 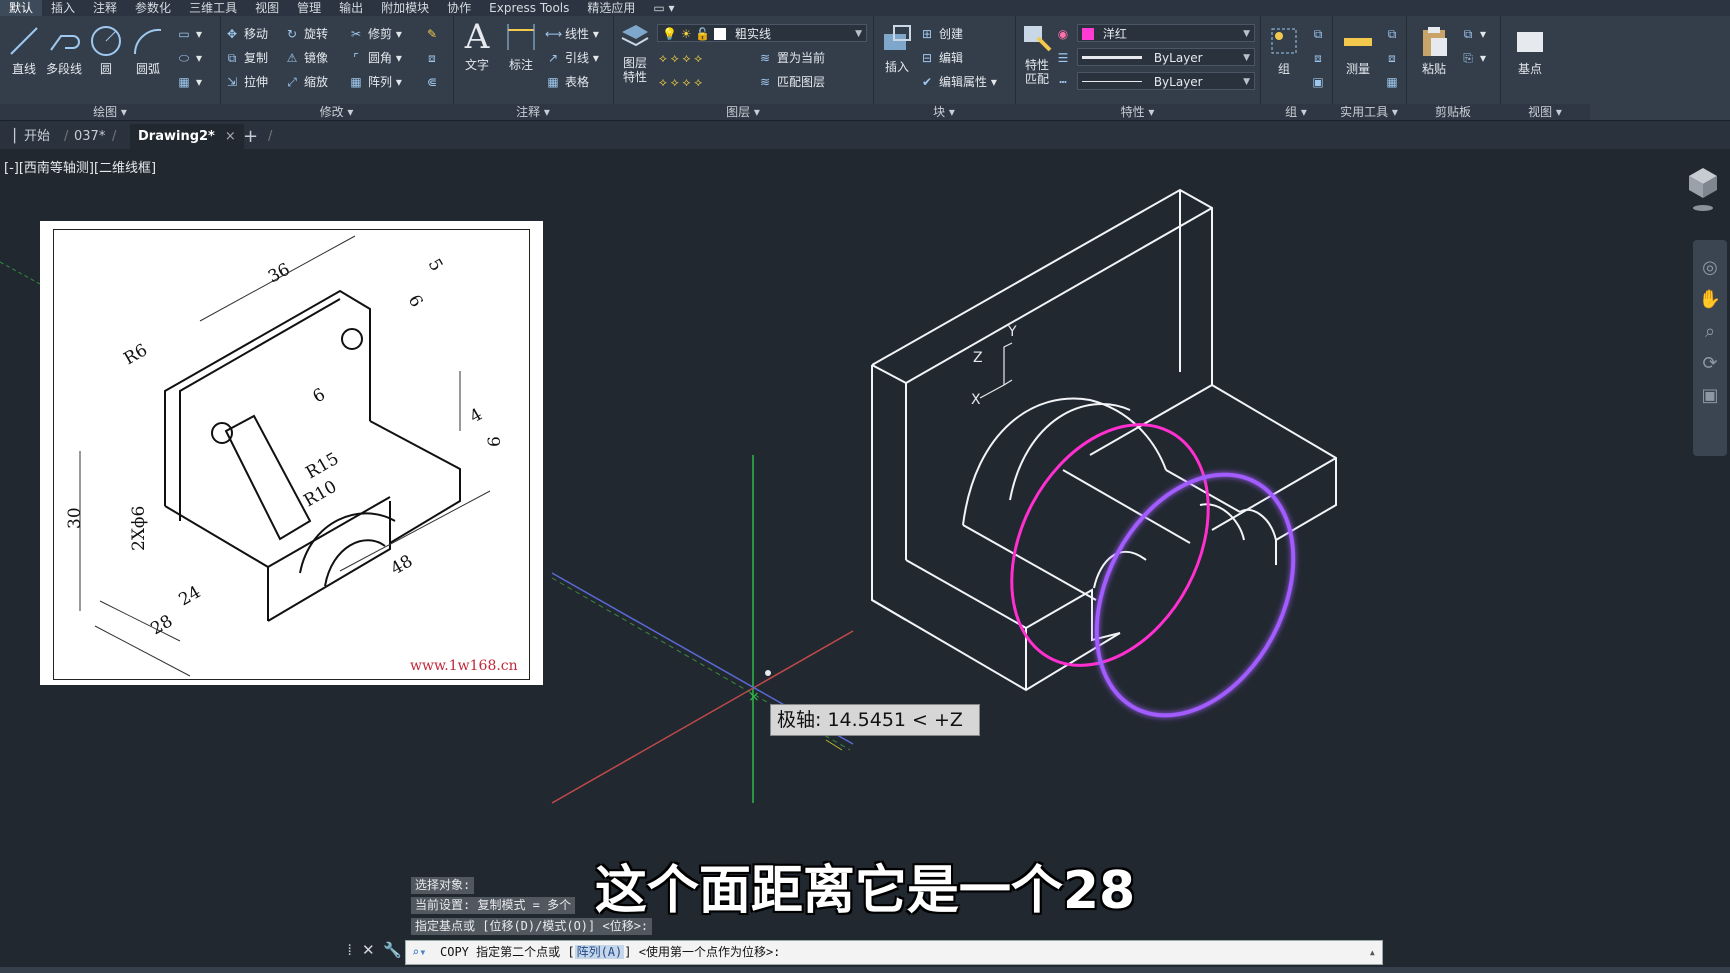 What do you see at coordinates (110, 112) in the screenshot?
I see `panel-draw-title: 绘图 ▾` at bounding box center [110, 112].